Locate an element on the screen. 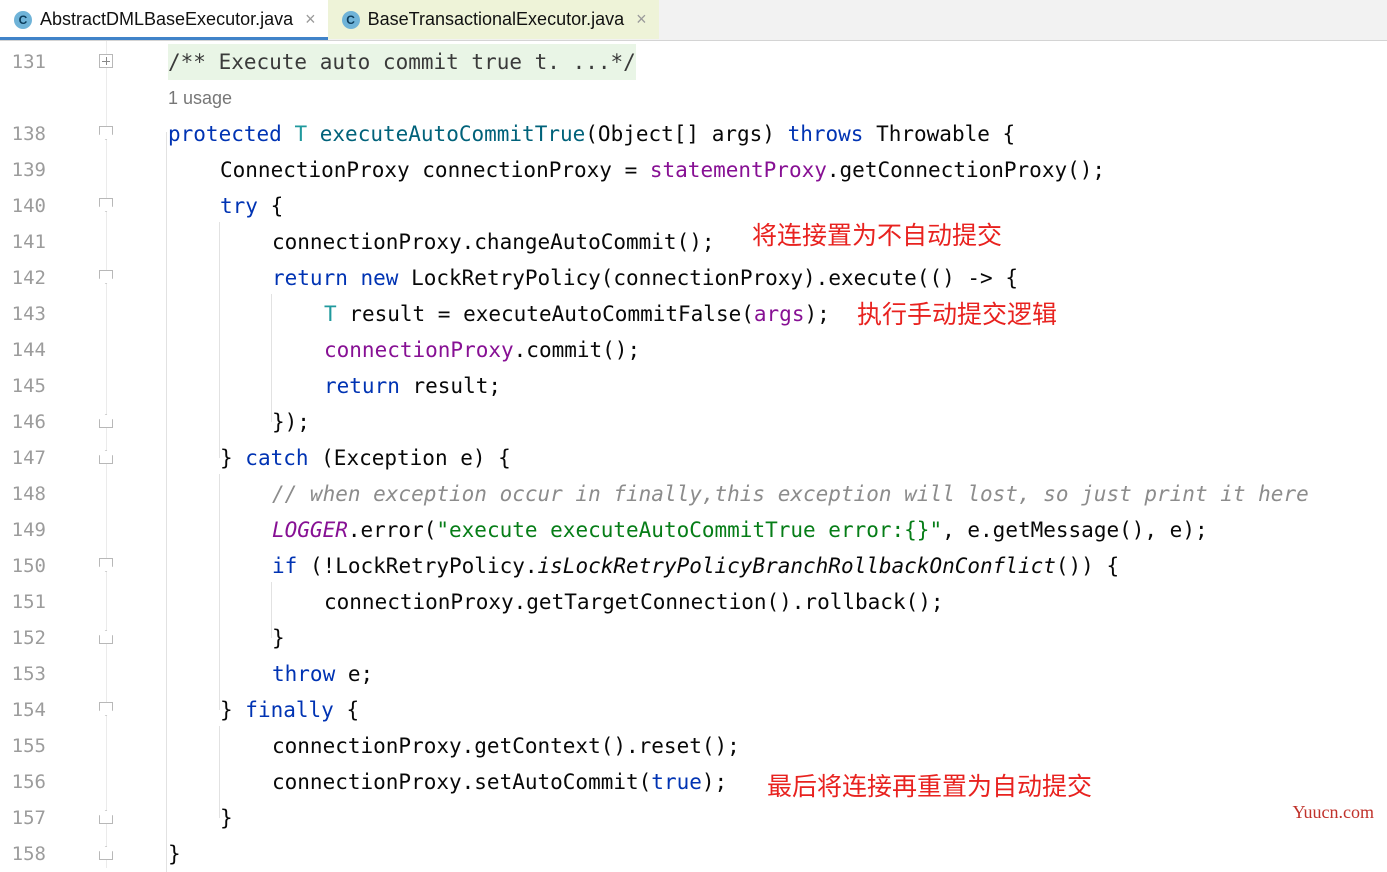 The width and height of the screenshot is (1387, 872). code-rest: Throwable { is located at coordinates (939, 134).